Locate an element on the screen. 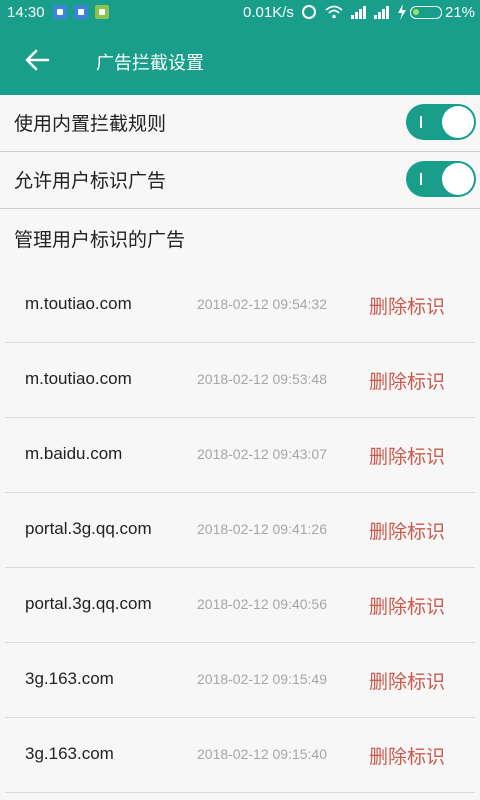 This screenshot has height=800, width=480. ad-timestamp: 2018-02-12 09:15:49 is located at coordinates (262, 679).